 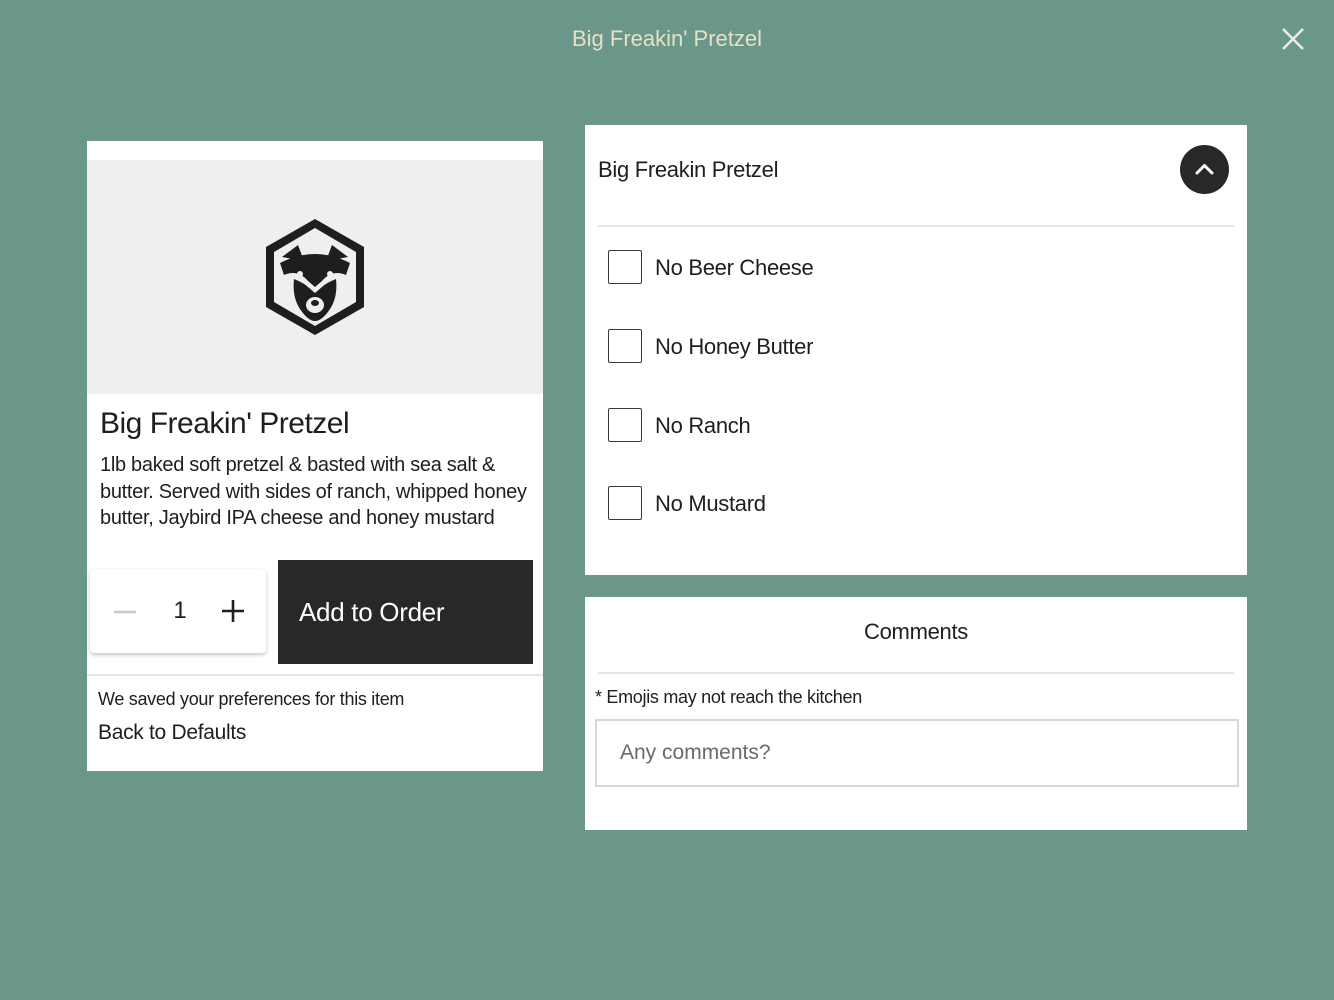 What do you see at coordinates (667, 38) in the screenshot?
I see `modal-title: Big Freakin' Pretzel` at bounding box center [667, 38].